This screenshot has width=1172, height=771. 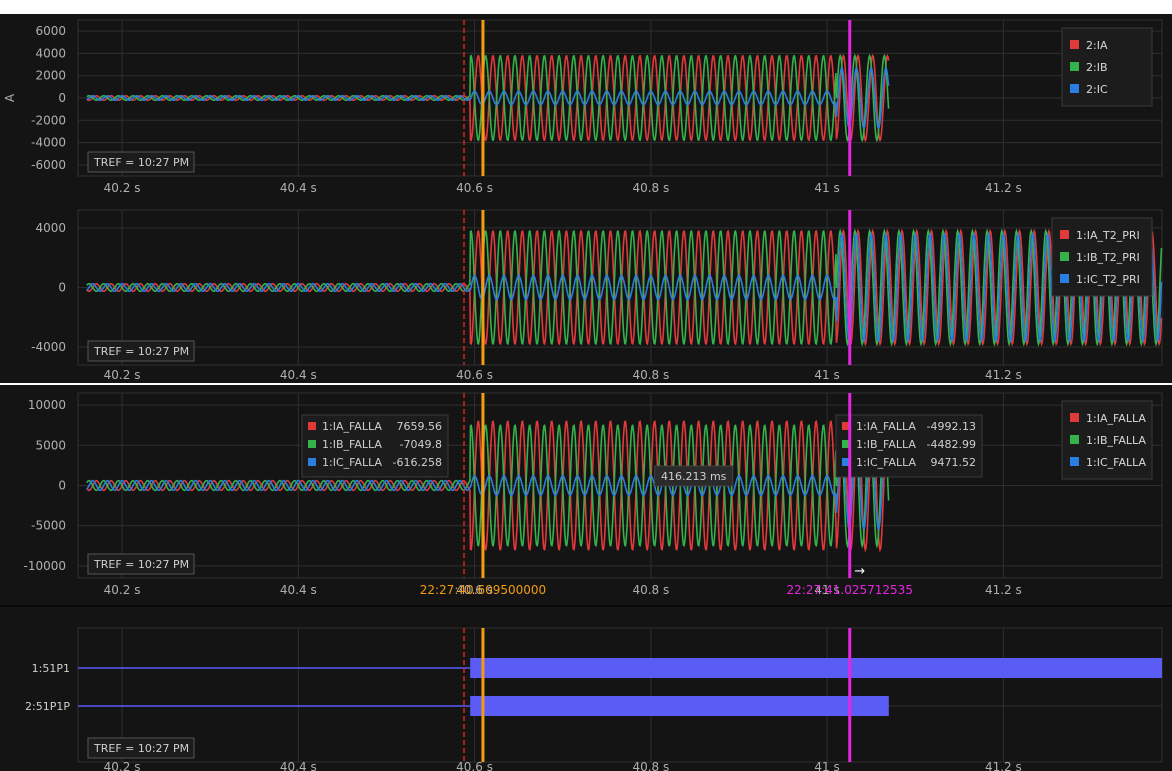 What do you see at coordinates (50, 445) in the screenshot?
I see `y-tick-label: 5000` at bounding box center [50, 445].